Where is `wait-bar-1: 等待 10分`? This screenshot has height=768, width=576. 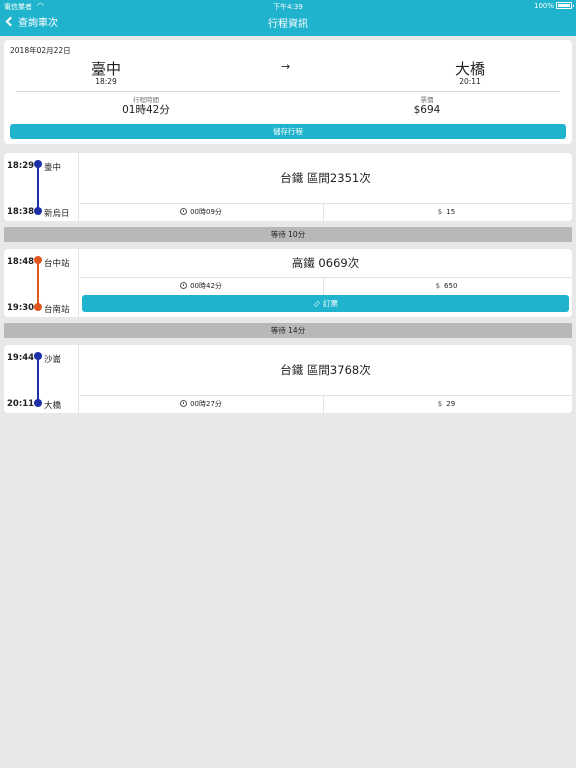 wait-bar-1: 等待 10分 is located at coordinates (288, 234).